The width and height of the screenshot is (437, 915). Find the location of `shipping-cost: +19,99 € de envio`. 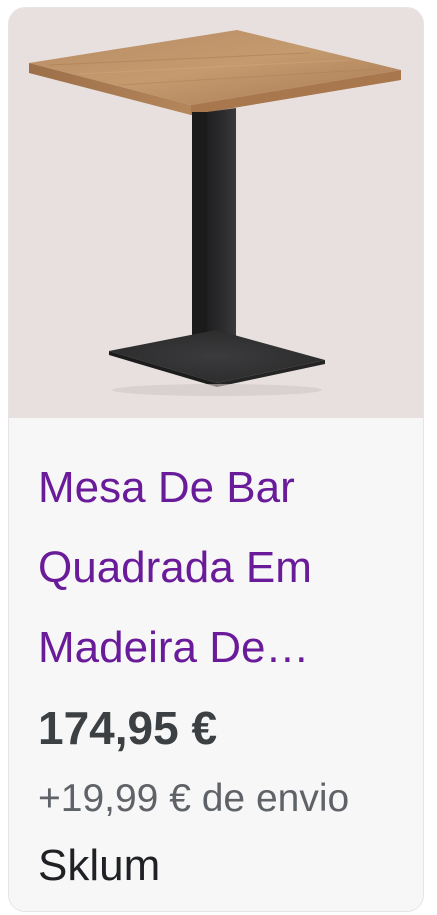

shipping-cost: +19,99 € de envio is located at coordinates (194, 798).